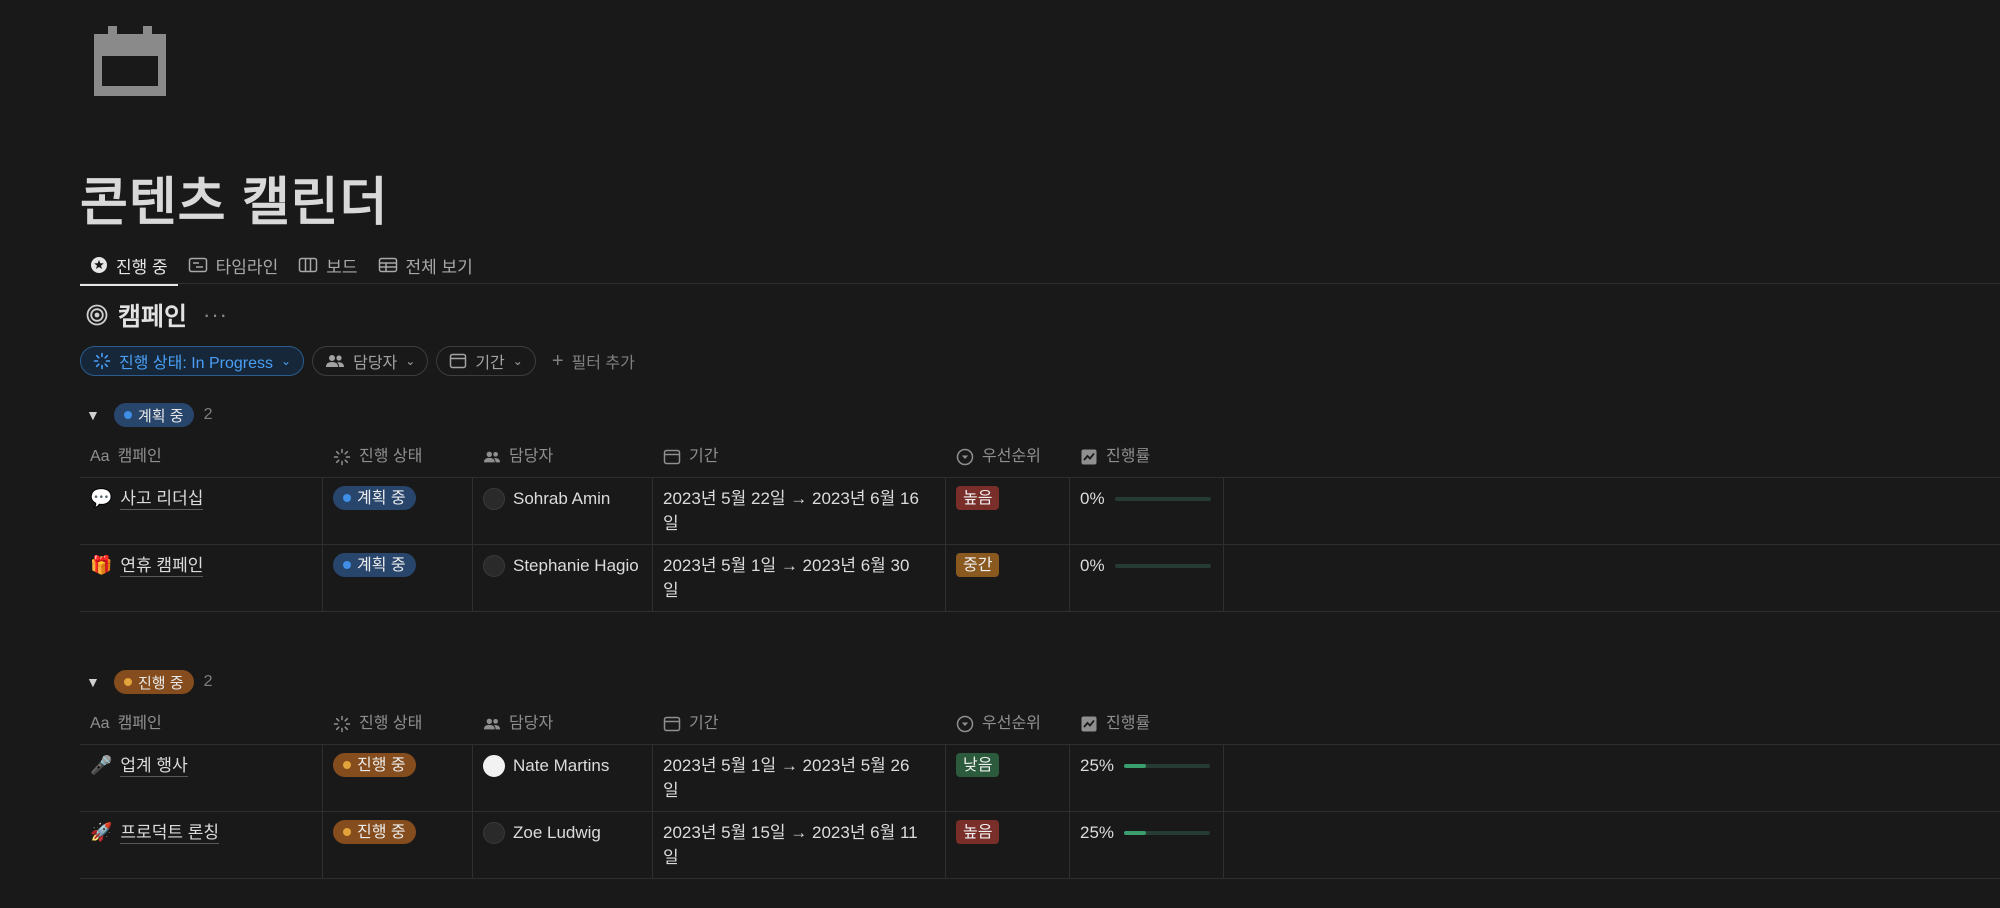  I want to click on period-cell: 2023년 5월 1일 → 2023년 5월 26 일, so click(799, 778).